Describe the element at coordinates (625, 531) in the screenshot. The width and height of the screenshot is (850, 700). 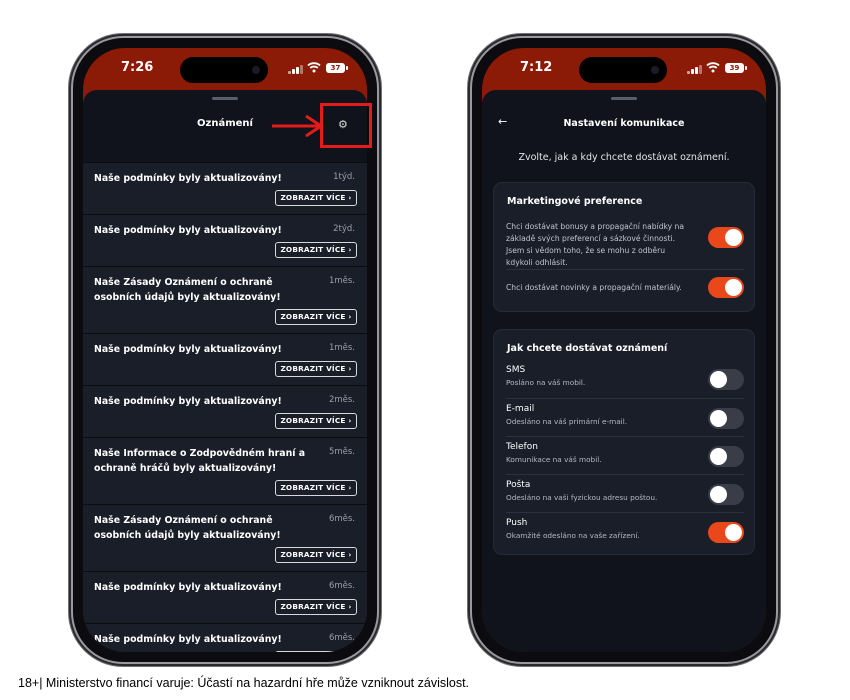
I see `channel-row: Push Okamžité odesláno na vaše zařízení.` at that location.